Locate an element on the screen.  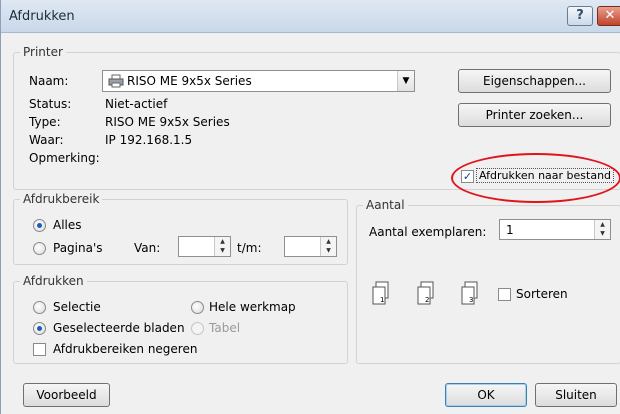
whole-workbook-label: Hele werkmap is located at coordinates (252, 307).